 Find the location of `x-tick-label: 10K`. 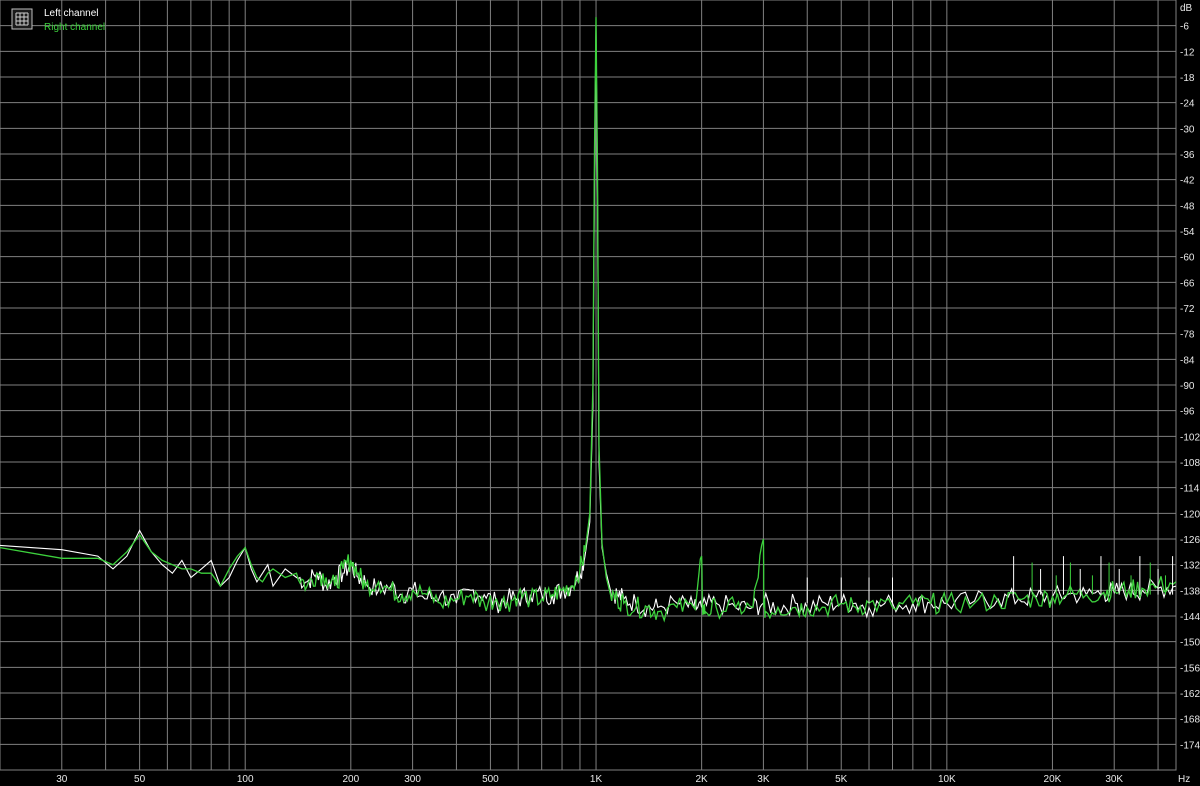

x-tick-label: 10K is located at coordinates (947, 779).